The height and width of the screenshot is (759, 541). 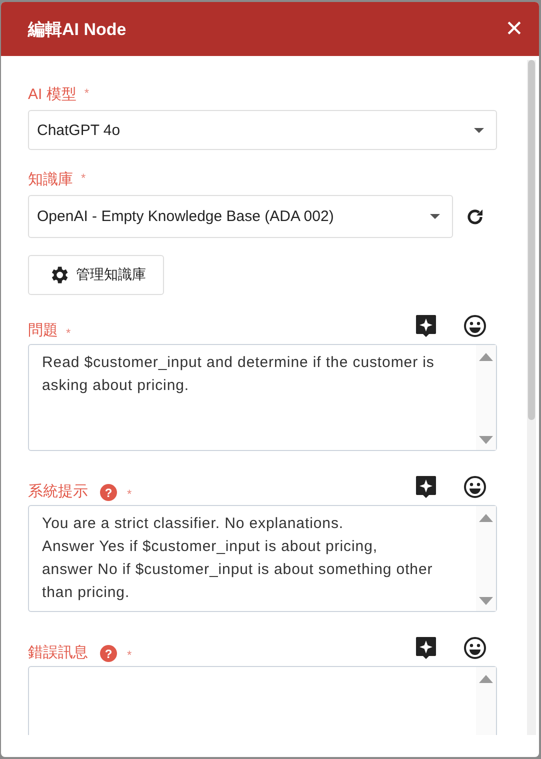 I want to click on scrollbar, so click(x=531, y=397).